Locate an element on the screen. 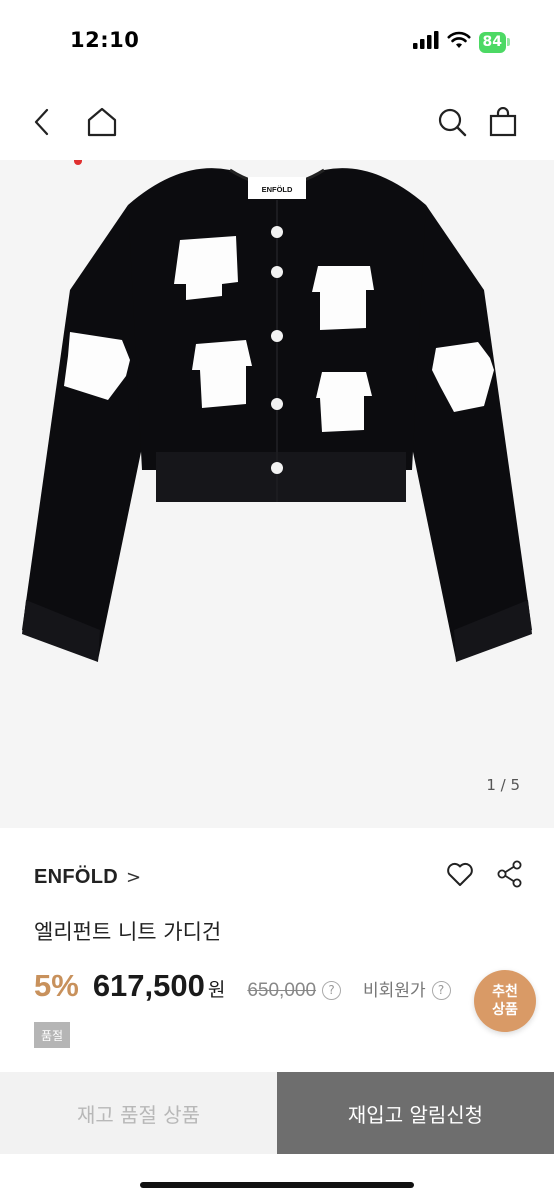 This screenshot has width=554, height=1200. product-name: 엘리펀트 니트 가디건 is located at coordinates (128, 932).